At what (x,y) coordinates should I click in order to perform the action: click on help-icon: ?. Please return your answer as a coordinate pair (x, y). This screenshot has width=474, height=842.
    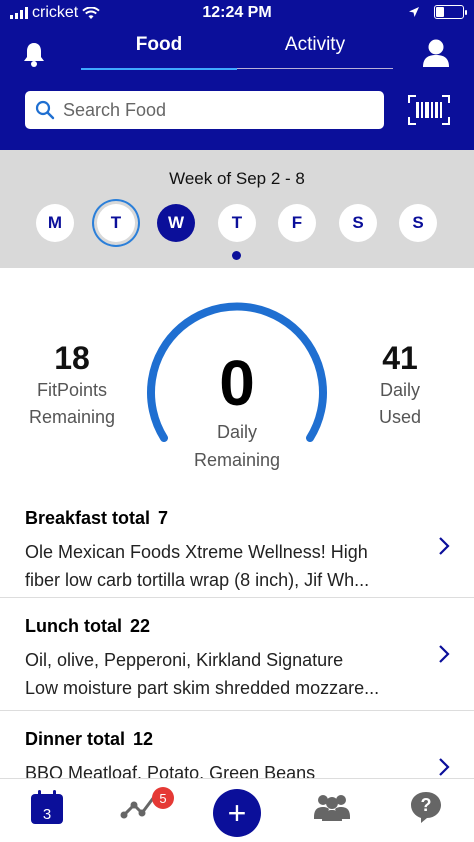
    Looking at the image, I should click on (426, 807).